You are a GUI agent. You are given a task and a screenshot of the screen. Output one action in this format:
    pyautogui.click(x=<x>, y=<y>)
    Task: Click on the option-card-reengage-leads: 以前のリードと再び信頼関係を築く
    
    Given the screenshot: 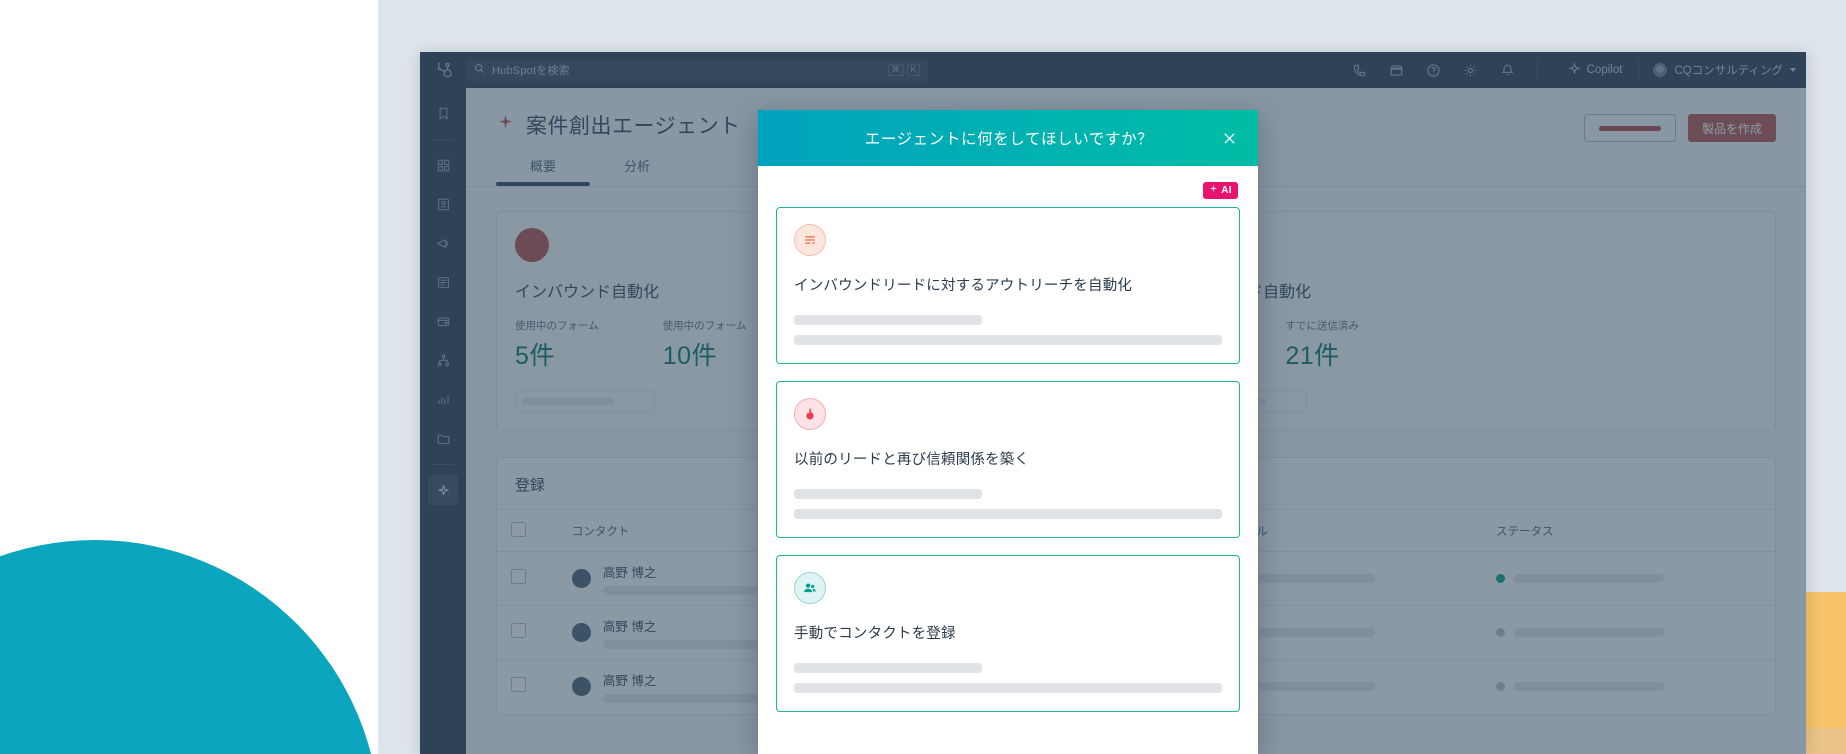 What is the action you would take?
    pyautogui.click(x=1008, y=459)
    